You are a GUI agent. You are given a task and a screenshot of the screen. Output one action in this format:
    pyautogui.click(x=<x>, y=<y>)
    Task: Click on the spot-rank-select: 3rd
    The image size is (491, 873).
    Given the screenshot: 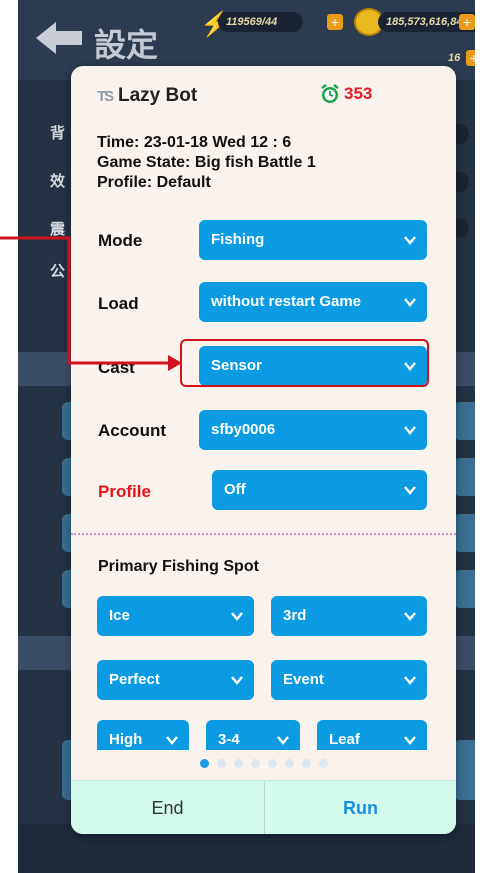 What is the action you would take?
    pyautogui.click(x=349, y=616)
    